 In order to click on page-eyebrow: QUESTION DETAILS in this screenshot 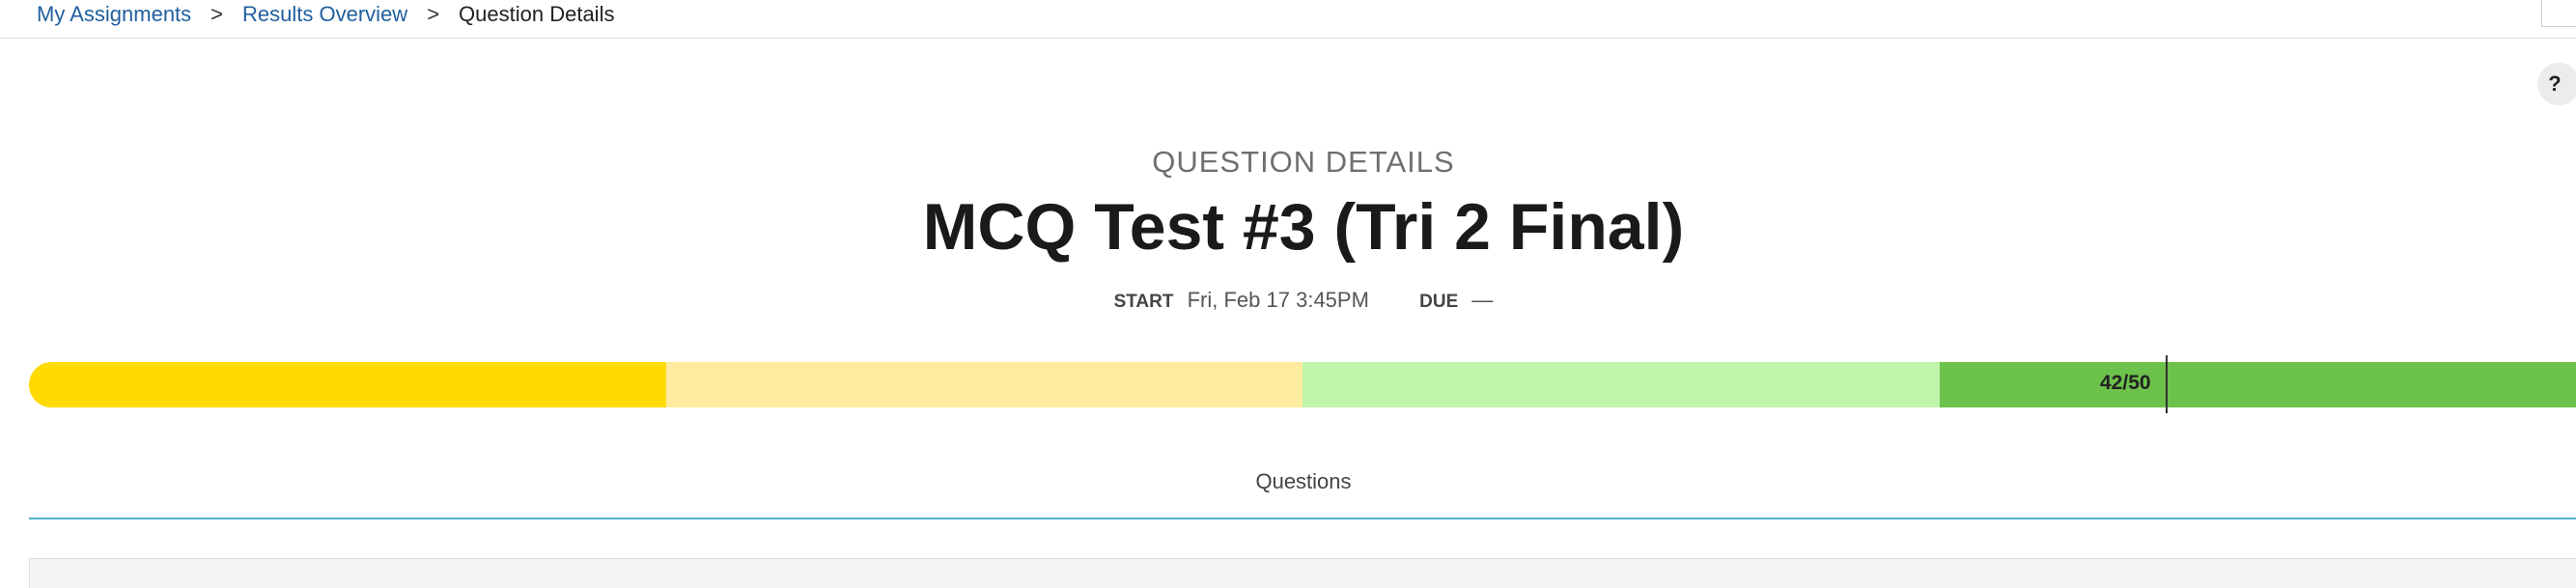, I will do `click(1288, 163)`.